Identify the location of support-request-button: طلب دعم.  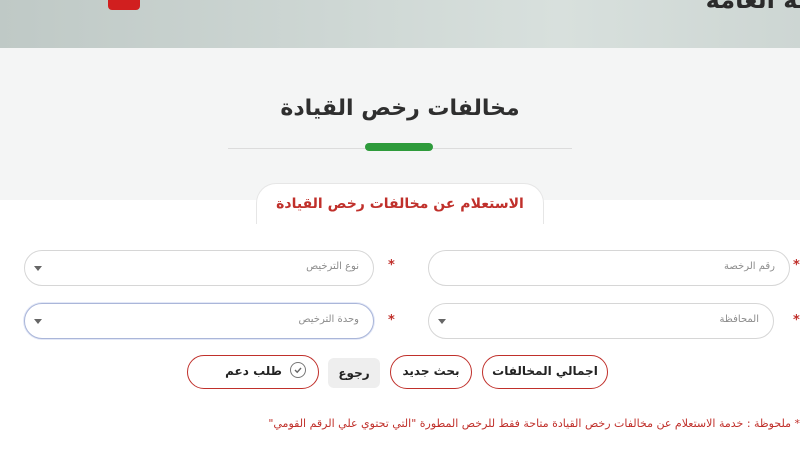
(253, 372).